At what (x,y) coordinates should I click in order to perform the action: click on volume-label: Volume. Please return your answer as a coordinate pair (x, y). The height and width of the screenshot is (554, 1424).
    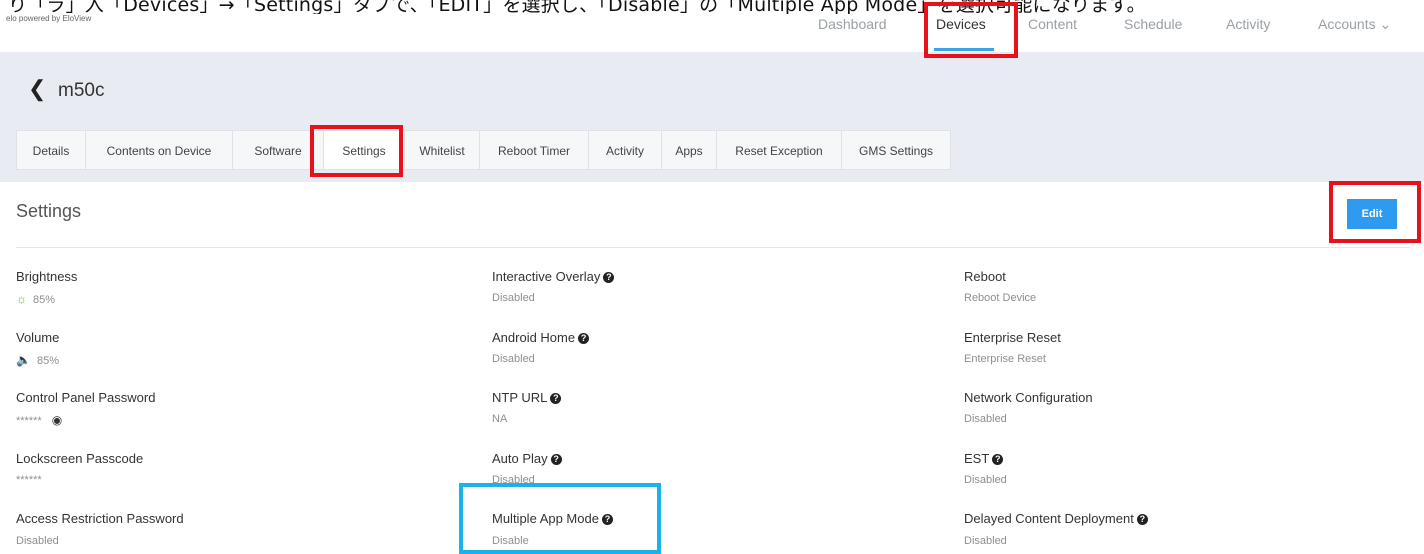
    Looking at the image, I should click on (38, 337).